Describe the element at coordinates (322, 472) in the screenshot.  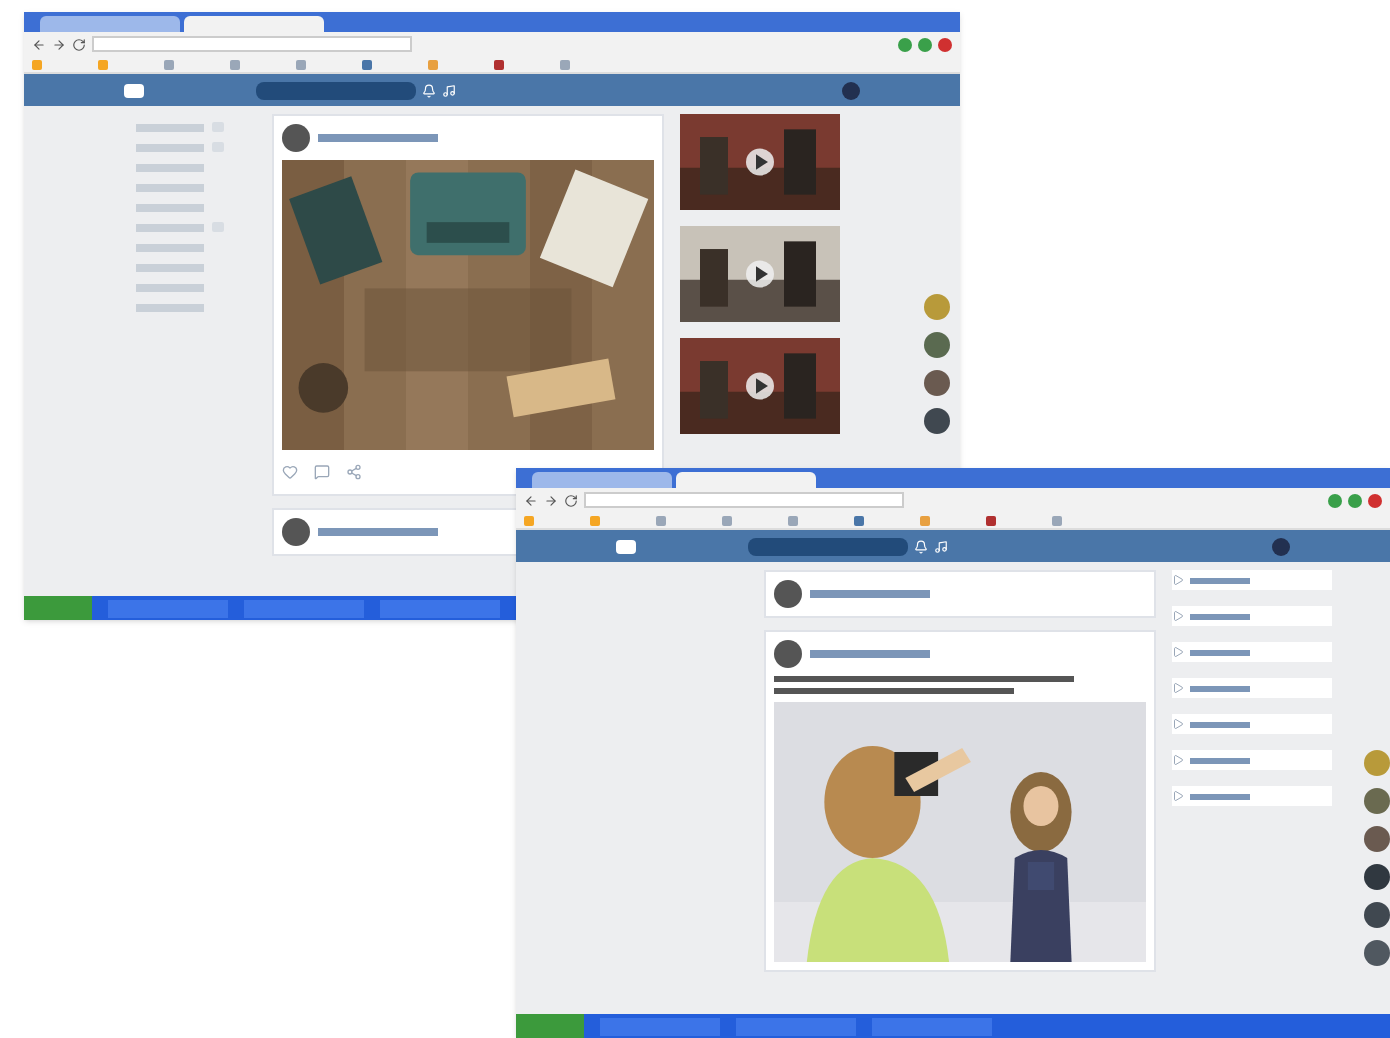
I see `comment-icon` at that location.